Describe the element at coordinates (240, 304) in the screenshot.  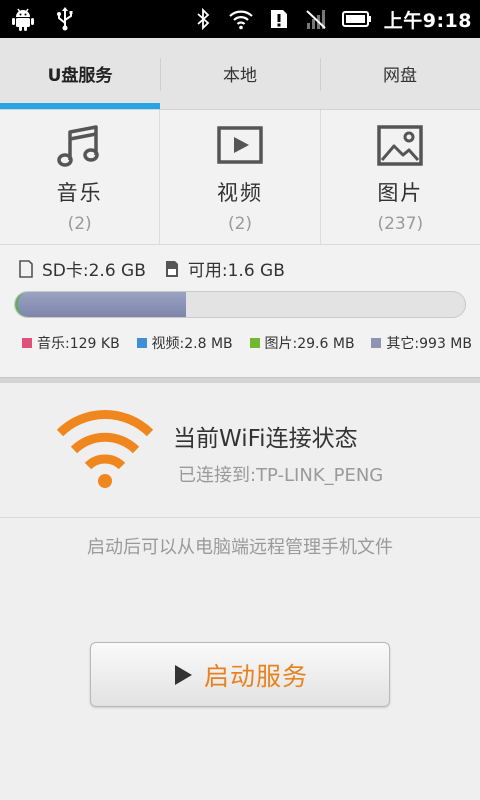
I see `storage-usage-bar` at that location.